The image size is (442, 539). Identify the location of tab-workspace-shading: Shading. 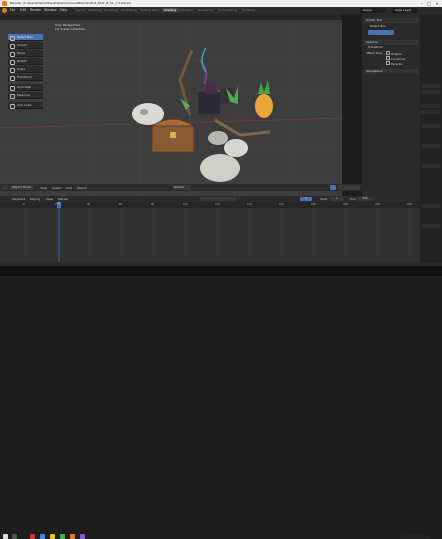
(170, 10).